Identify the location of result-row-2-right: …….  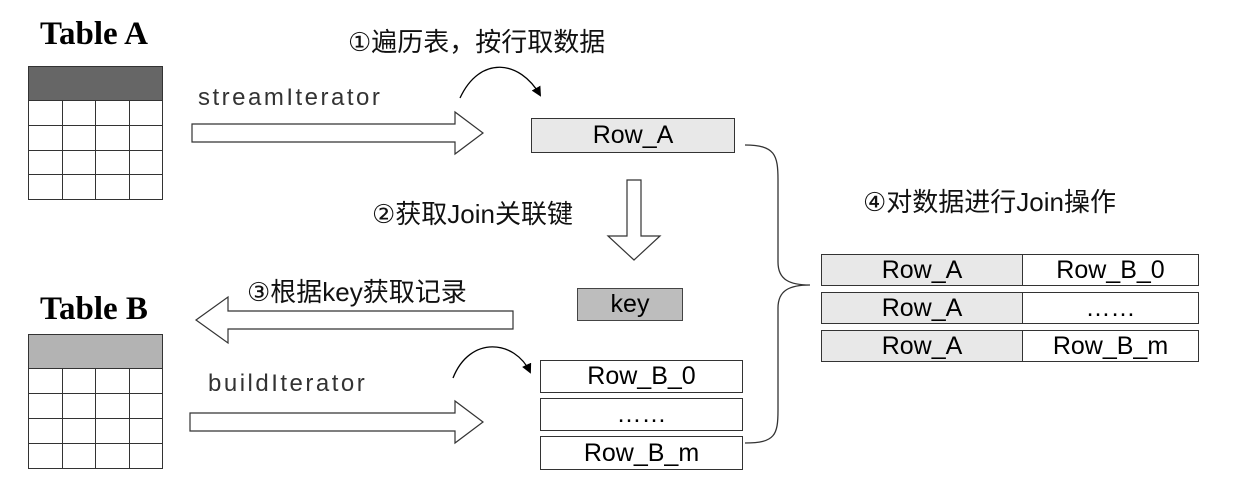
(1111, 308).